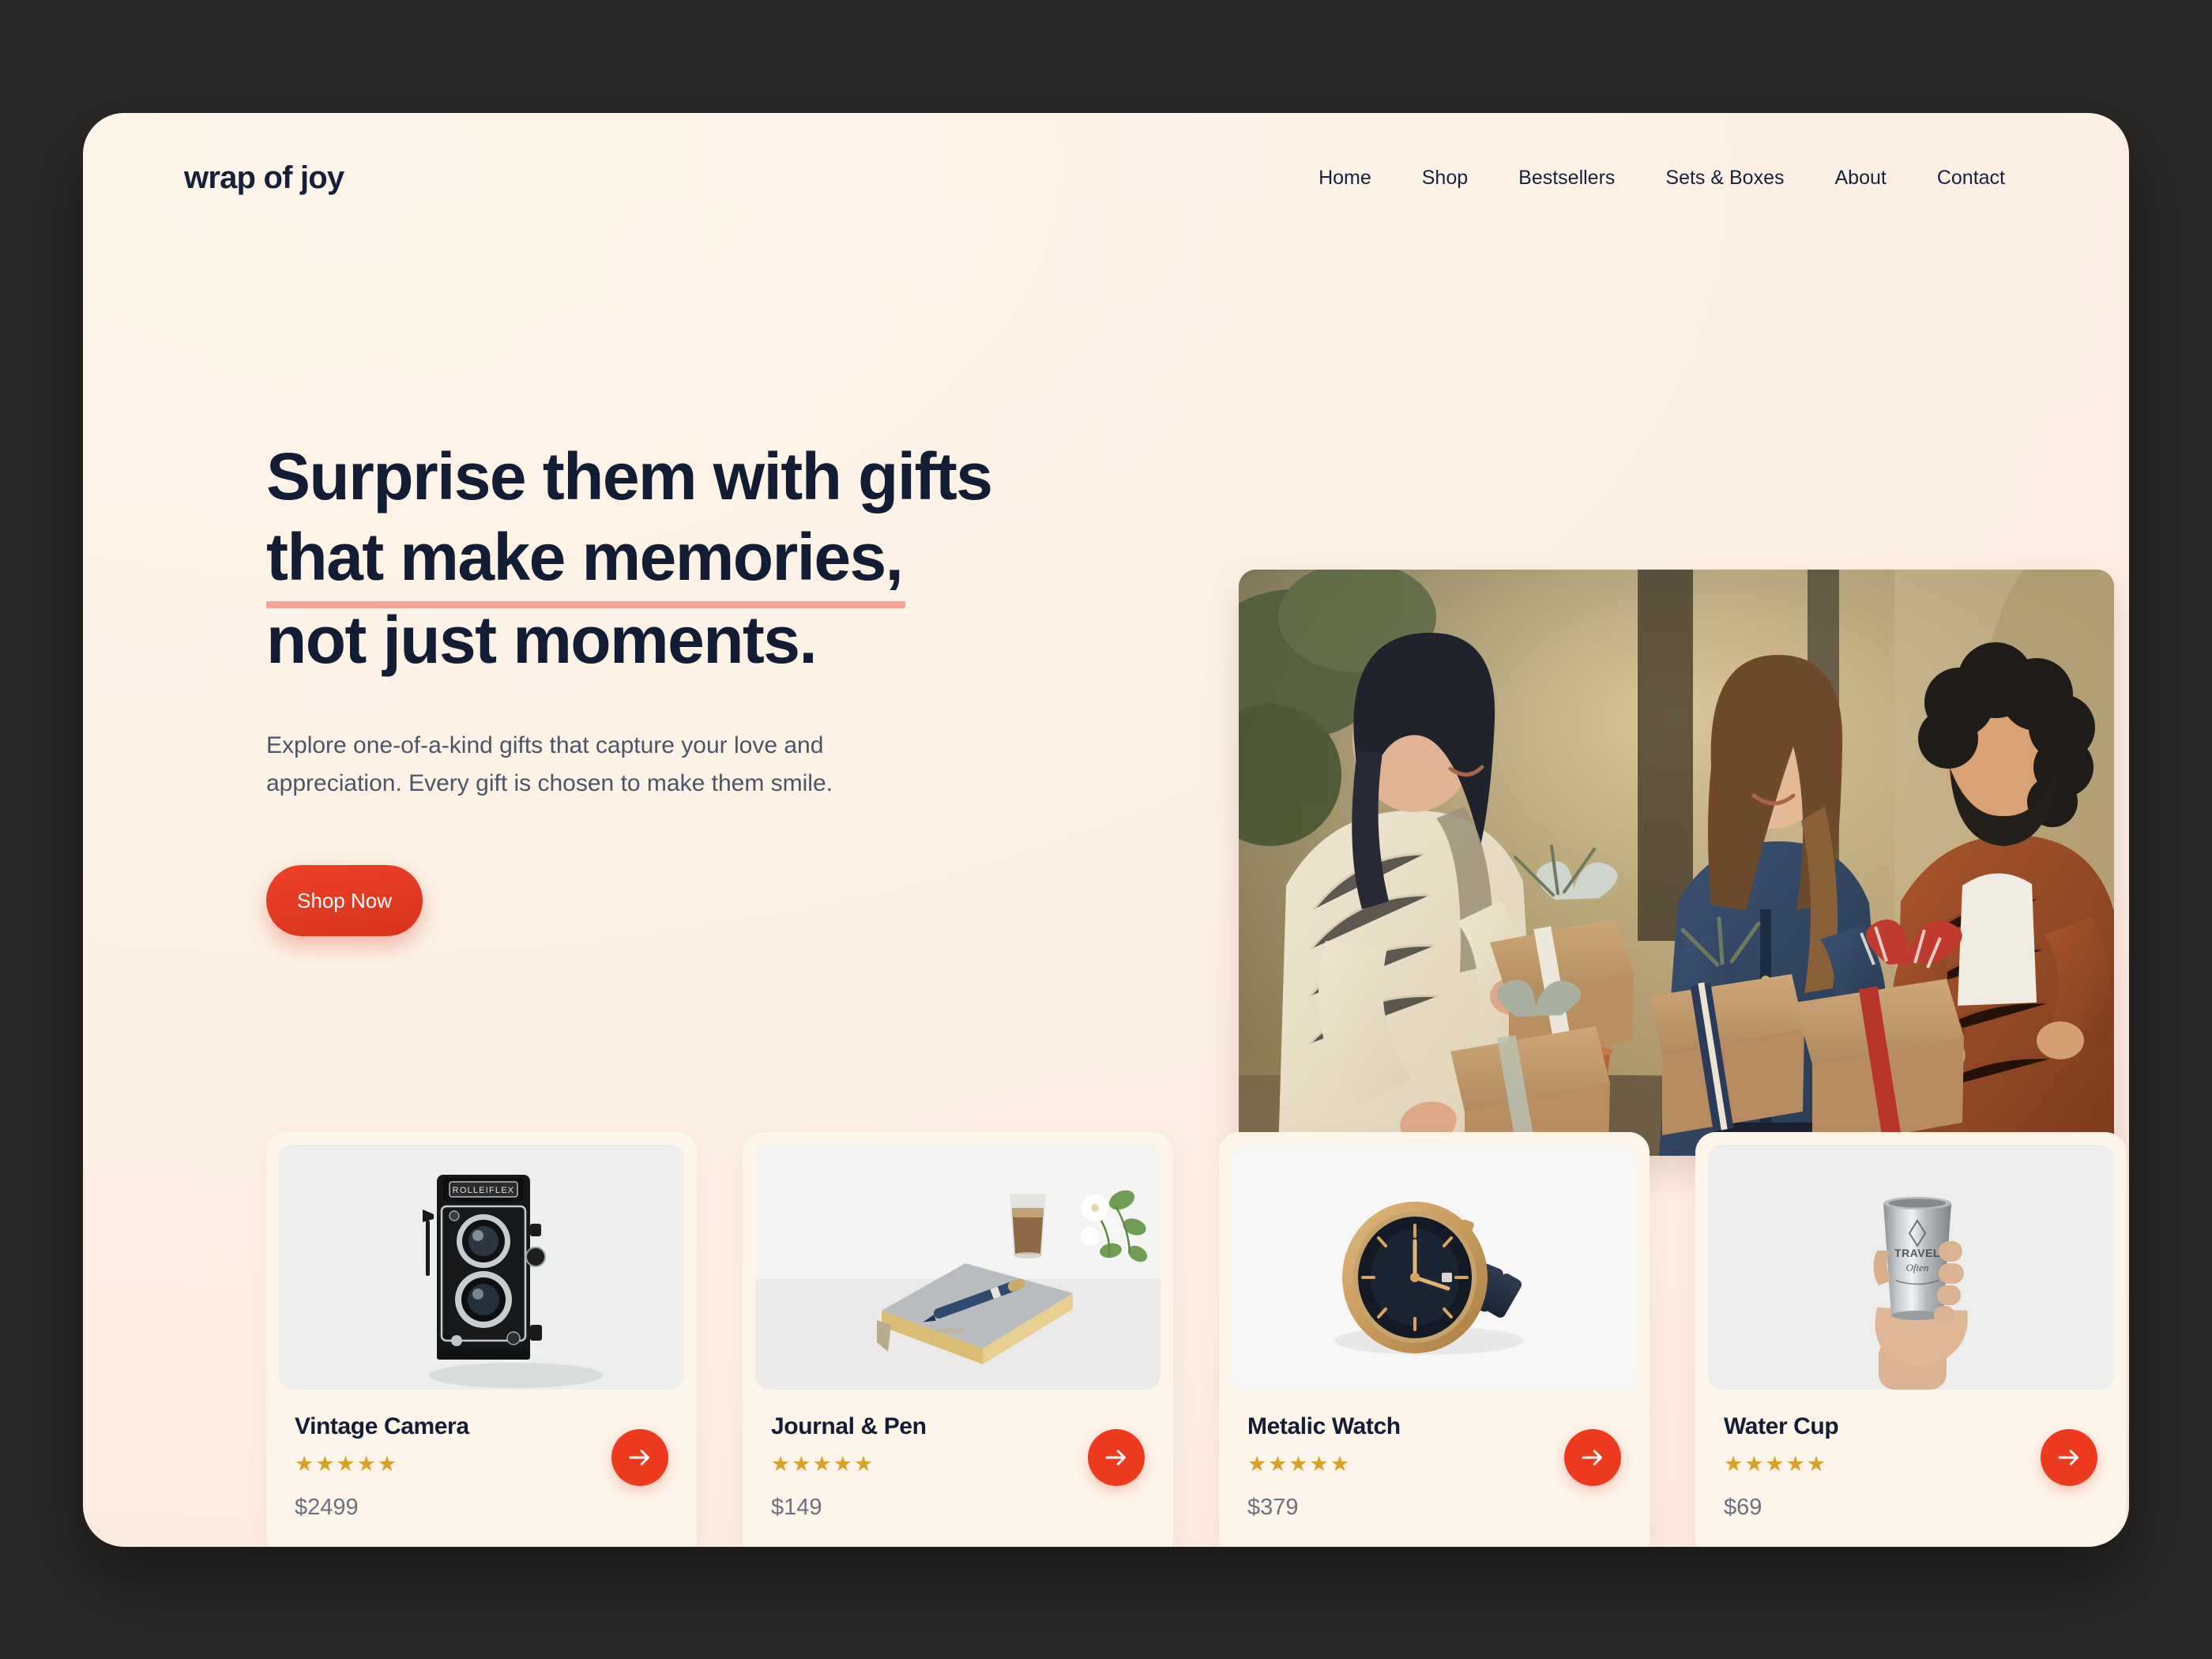 This screenshot has width=2212, height=1659. Describe the element at coordinates (630, 477) in the screenshot. I see `headline-line-1: Surprise them with gifts` at that location.